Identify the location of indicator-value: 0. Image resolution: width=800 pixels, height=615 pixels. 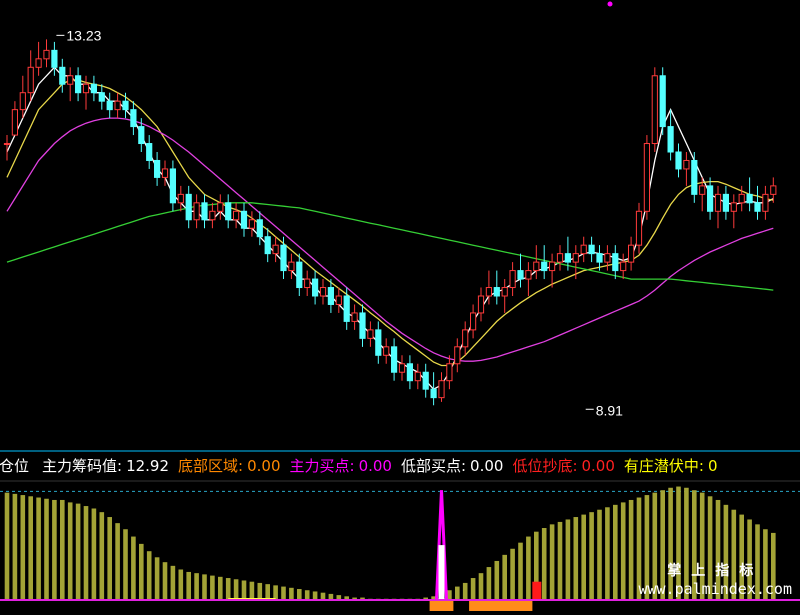
(712, 466).